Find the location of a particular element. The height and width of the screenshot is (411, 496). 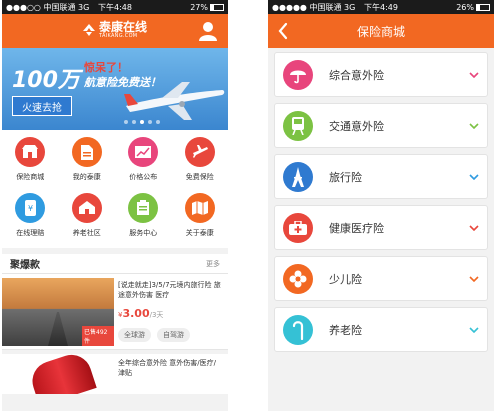

grid-item-store: 保险商城 is located at coordinates (30, 163).